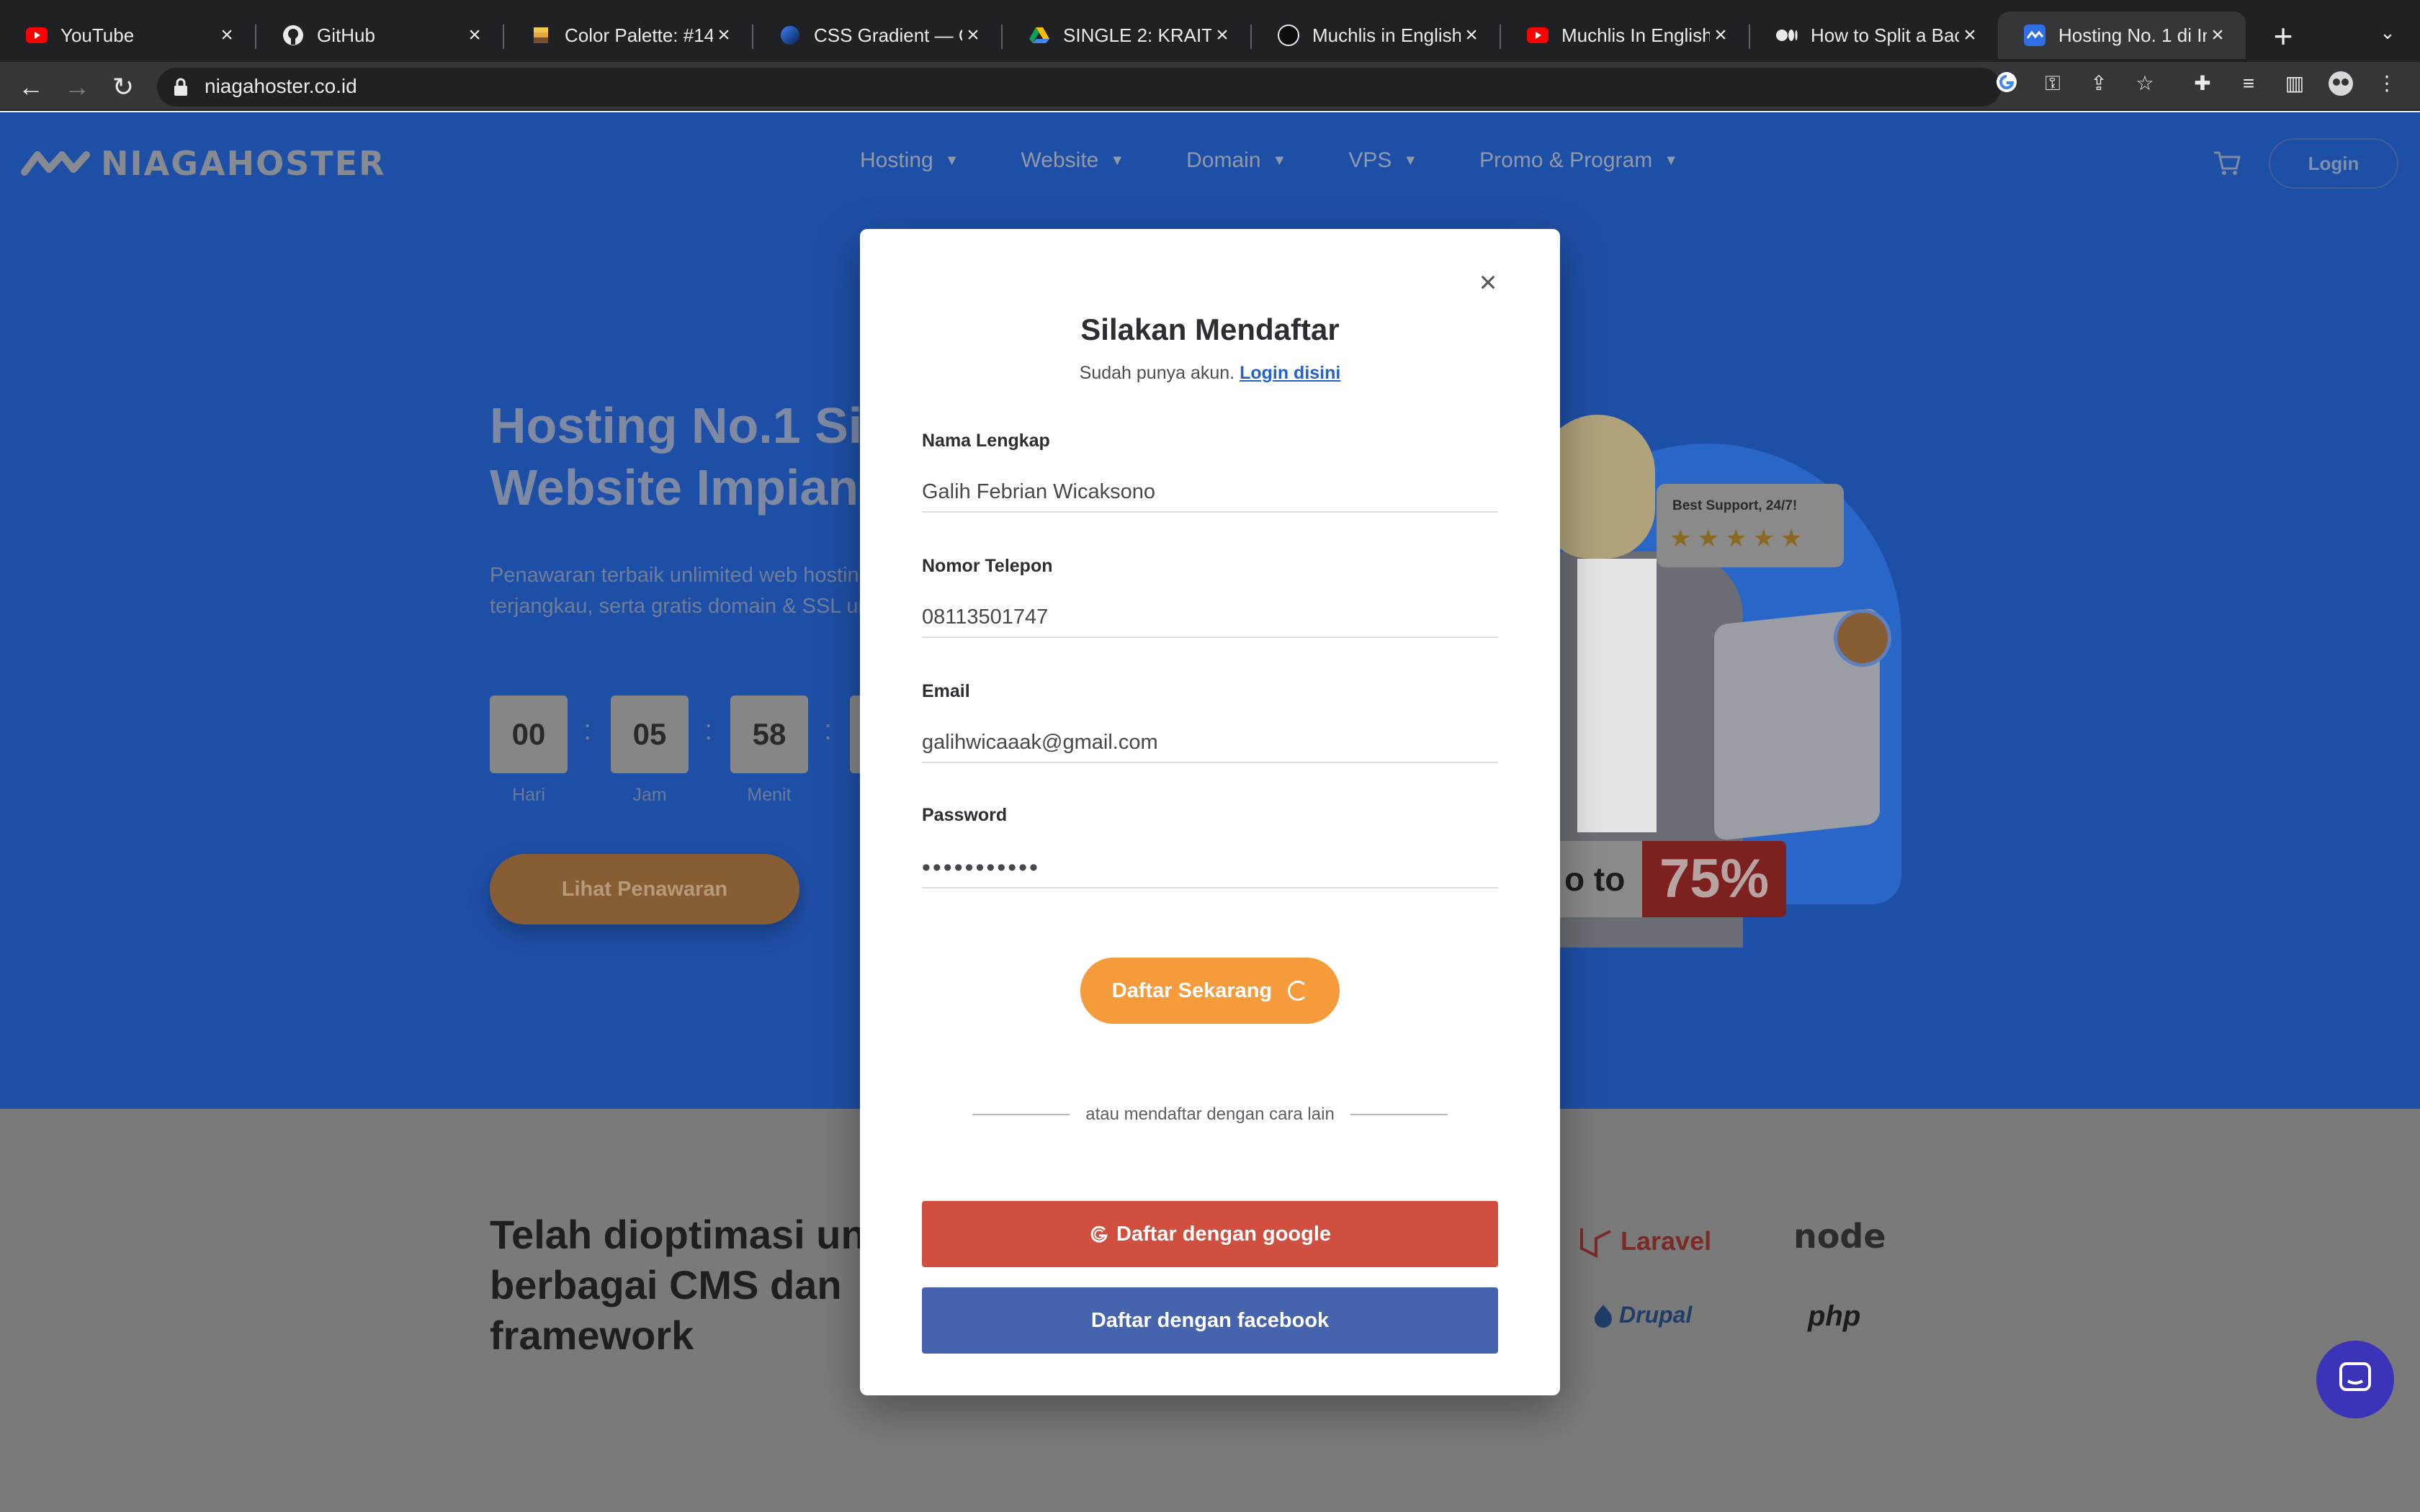 This screenshot has width=2420, height=1512. Describe the element at coordinates (293, 35) in the screenshot. I see `github-icon` at that location.